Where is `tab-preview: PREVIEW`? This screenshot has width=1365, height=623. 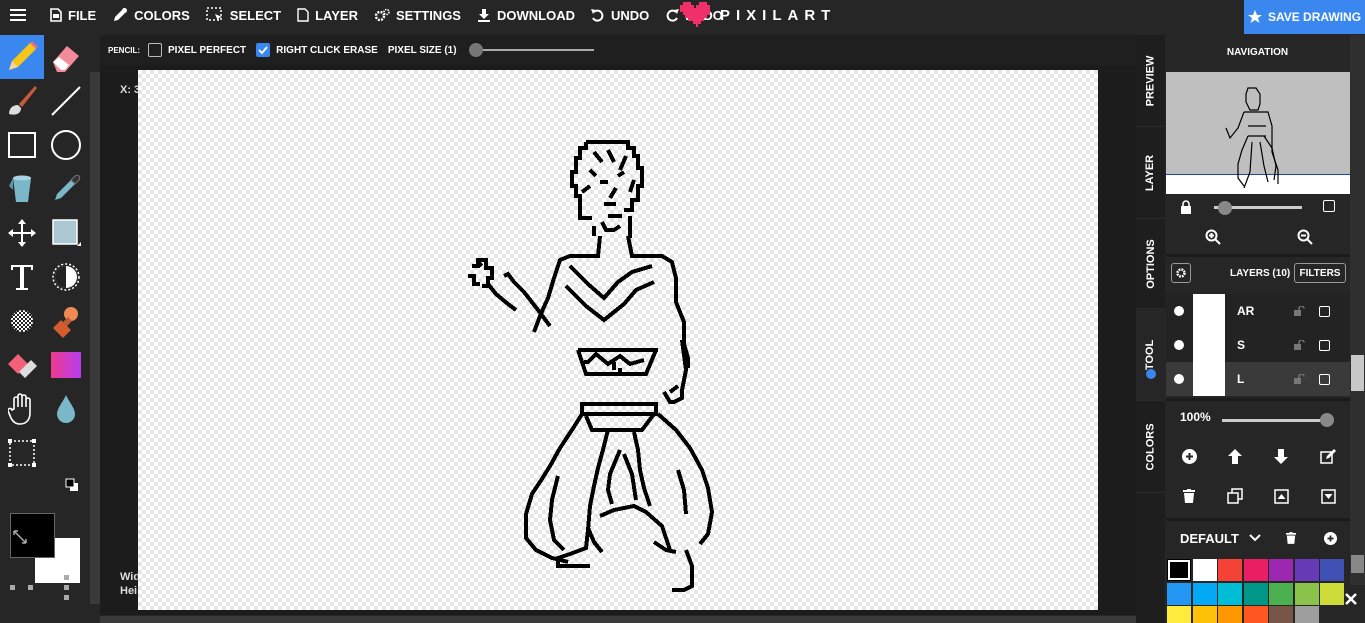
tab-preview: PREVIEW is located at coordinates (1150, 81).